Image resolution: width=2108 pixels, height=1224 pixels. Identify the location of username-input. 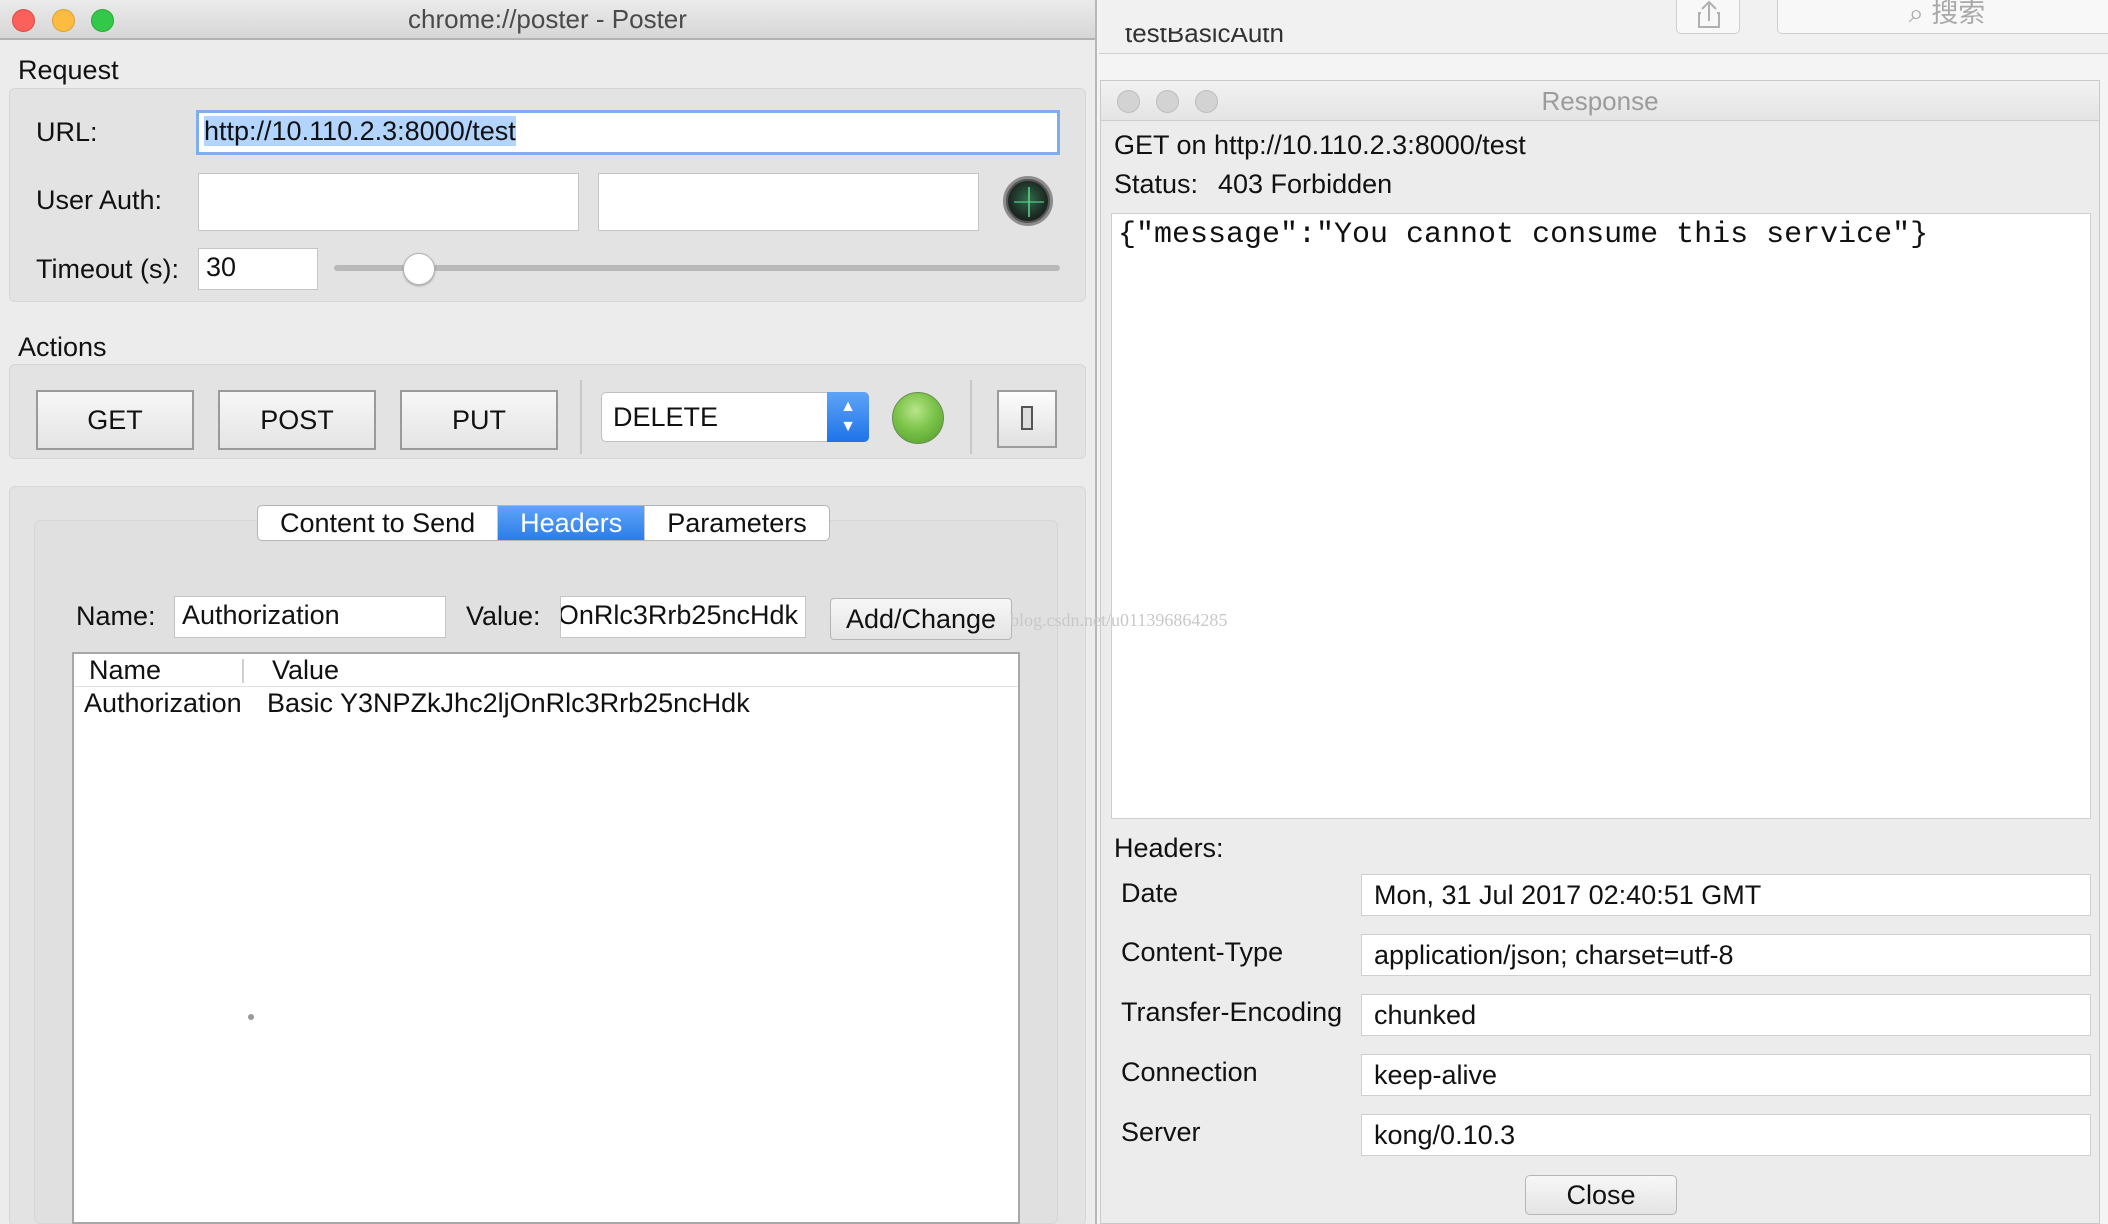
(388, 202).